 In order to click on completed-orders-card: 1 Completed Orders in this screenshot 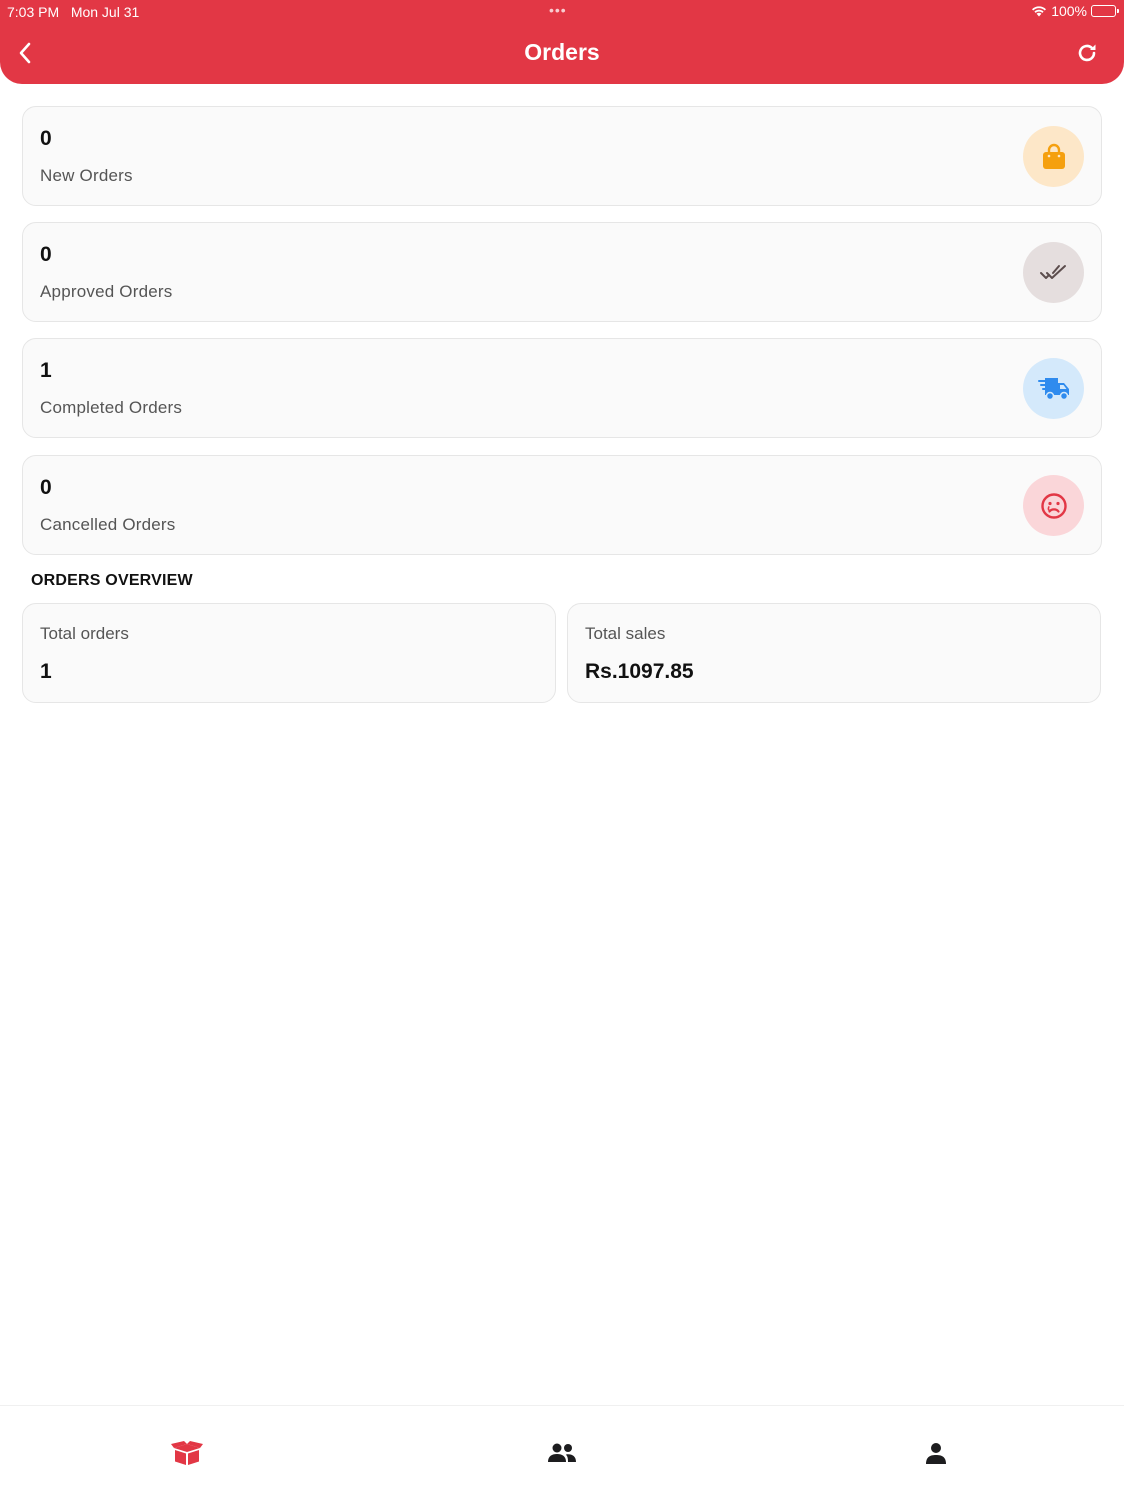, I will do `click(562, 388)`.